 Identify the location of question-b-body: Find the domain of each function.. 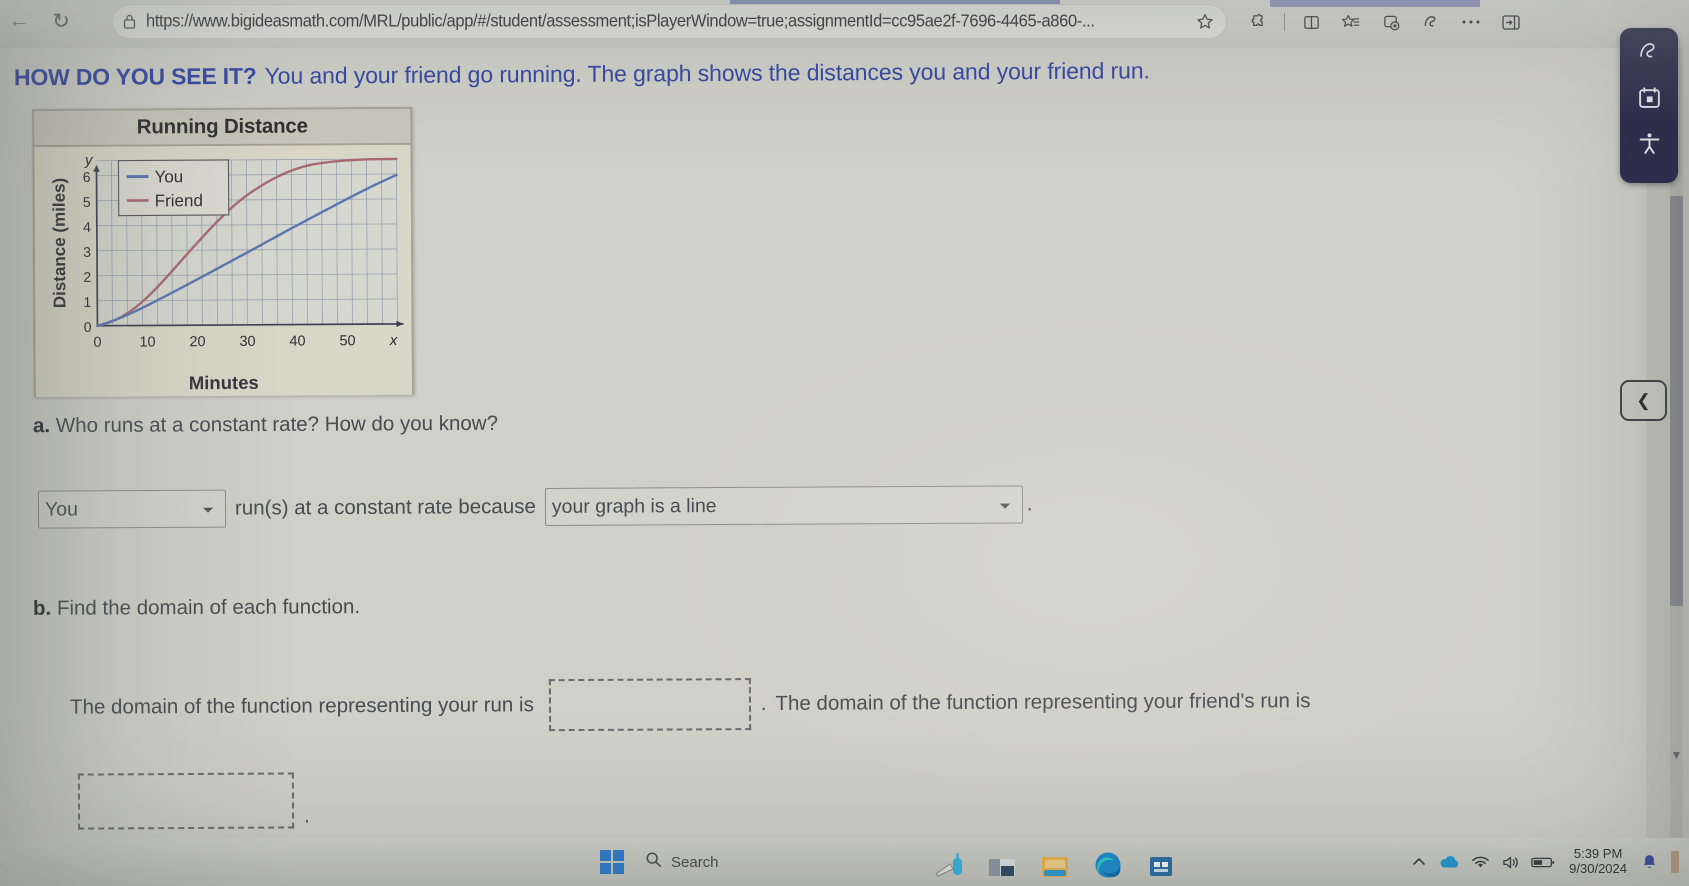
(208, 607).